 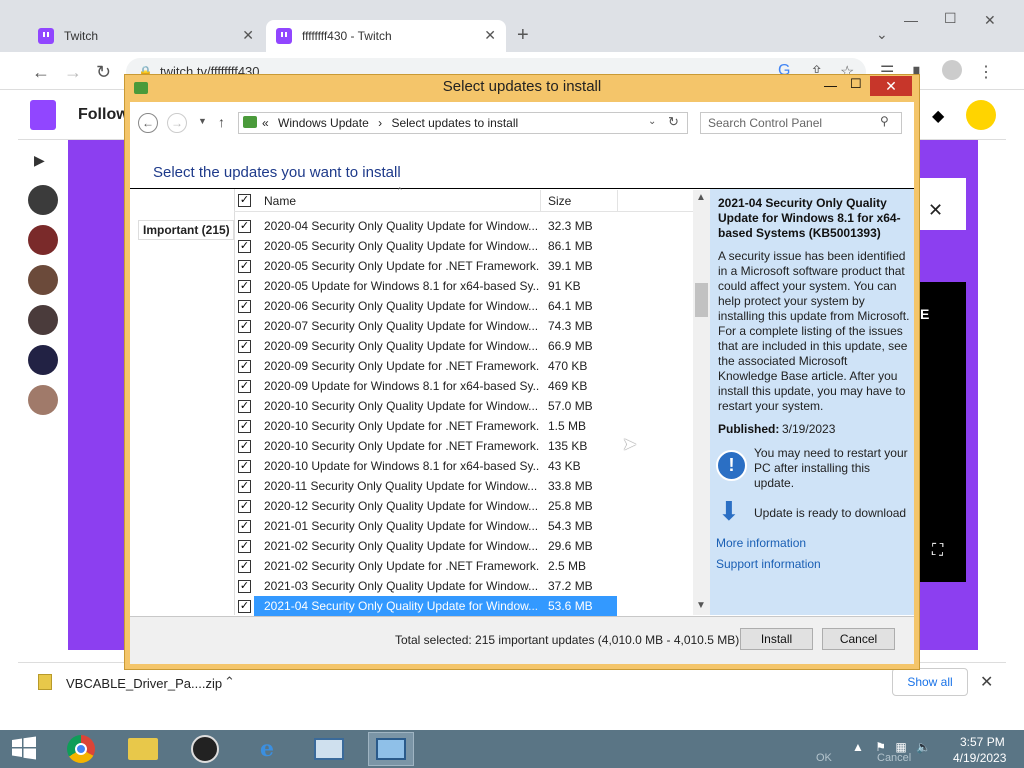 I want to click on chevron-down-icon: ⌄, so click(x=652, y=121).